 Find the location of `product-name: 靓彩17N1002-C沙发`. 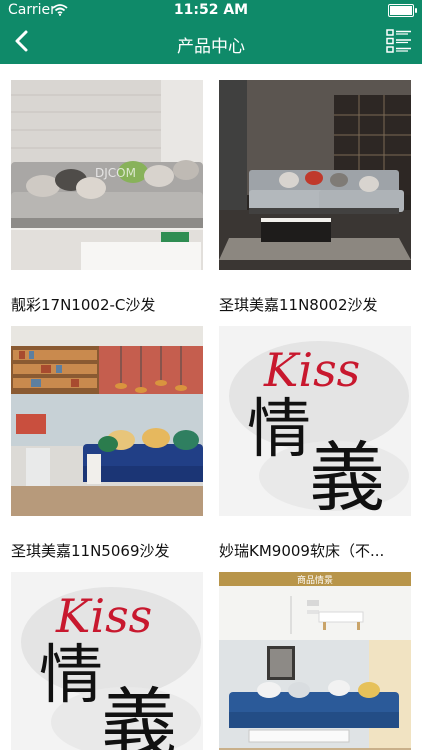

product-name: 靓彩17N1002-C沙发 is located at coordinates (83, 305).